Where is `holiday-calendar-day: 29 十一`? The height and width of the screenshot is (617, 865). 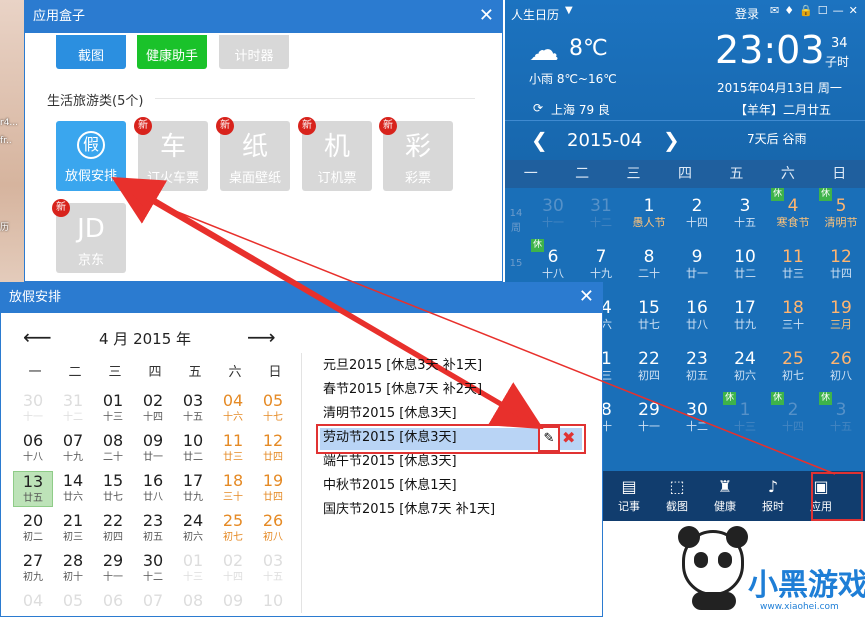 holiday-calendar-day: 29 十一 is located at coordinates (113, 567).